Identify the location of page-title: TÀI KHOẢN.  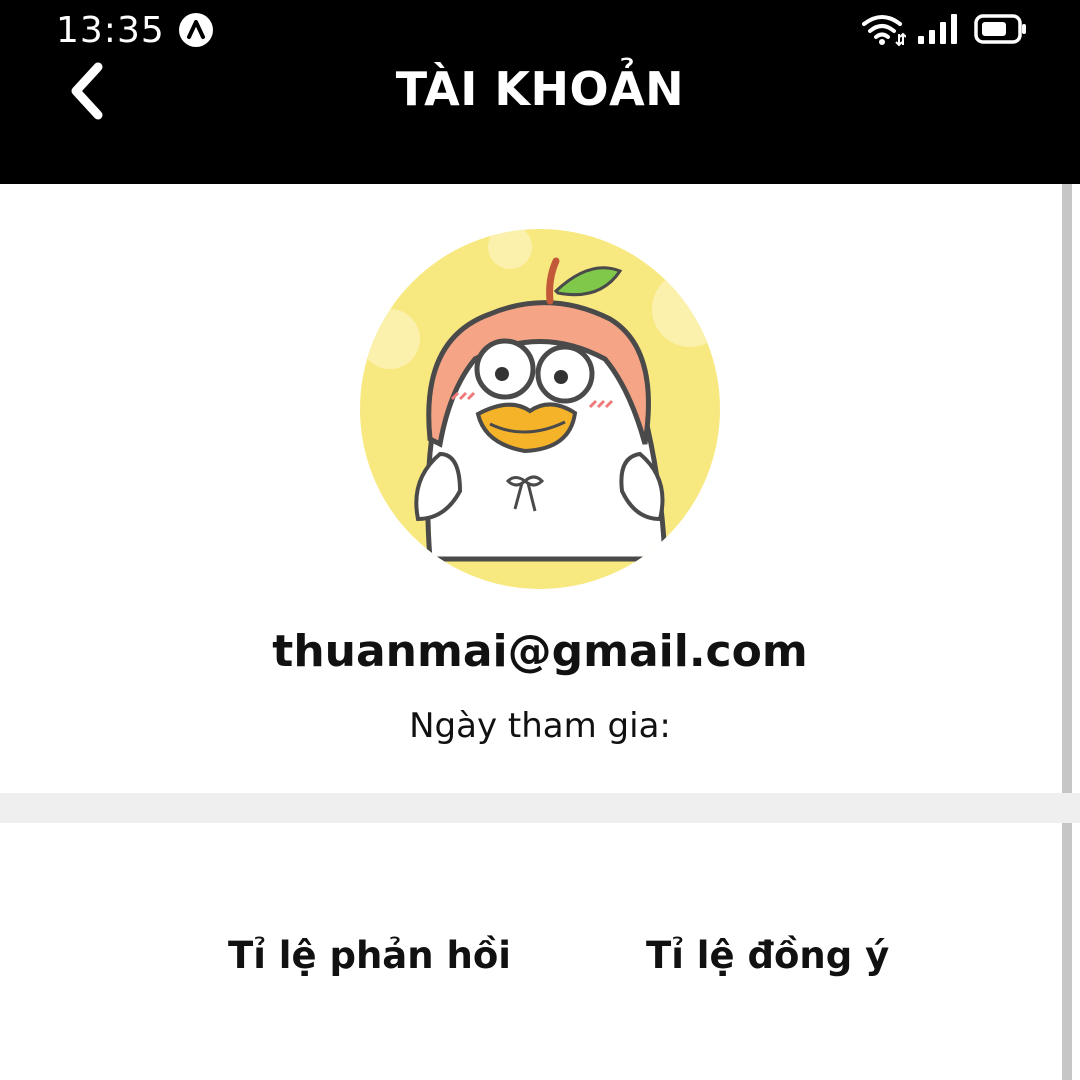
(540, 89).